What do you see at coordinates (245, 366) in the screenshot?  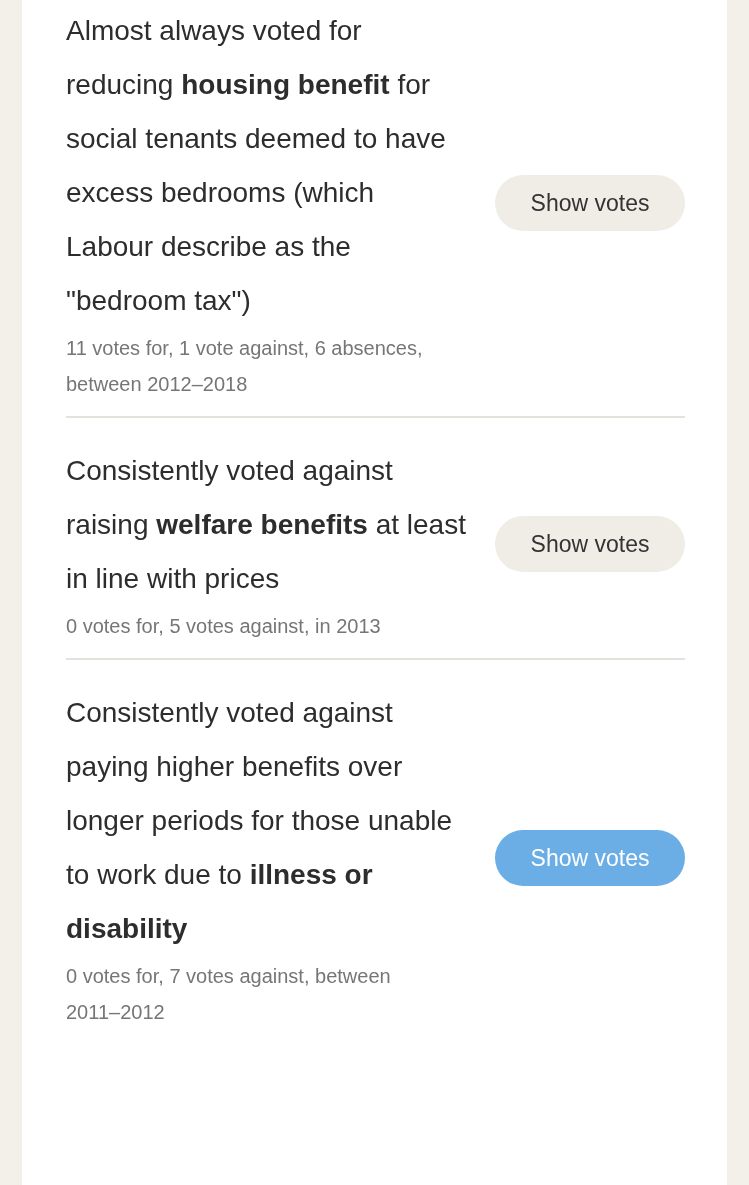 I see `vote-summary: 11 votes for, 1 vote against, 6 absences, between 2012–2018` at bounding box center [245, 366].